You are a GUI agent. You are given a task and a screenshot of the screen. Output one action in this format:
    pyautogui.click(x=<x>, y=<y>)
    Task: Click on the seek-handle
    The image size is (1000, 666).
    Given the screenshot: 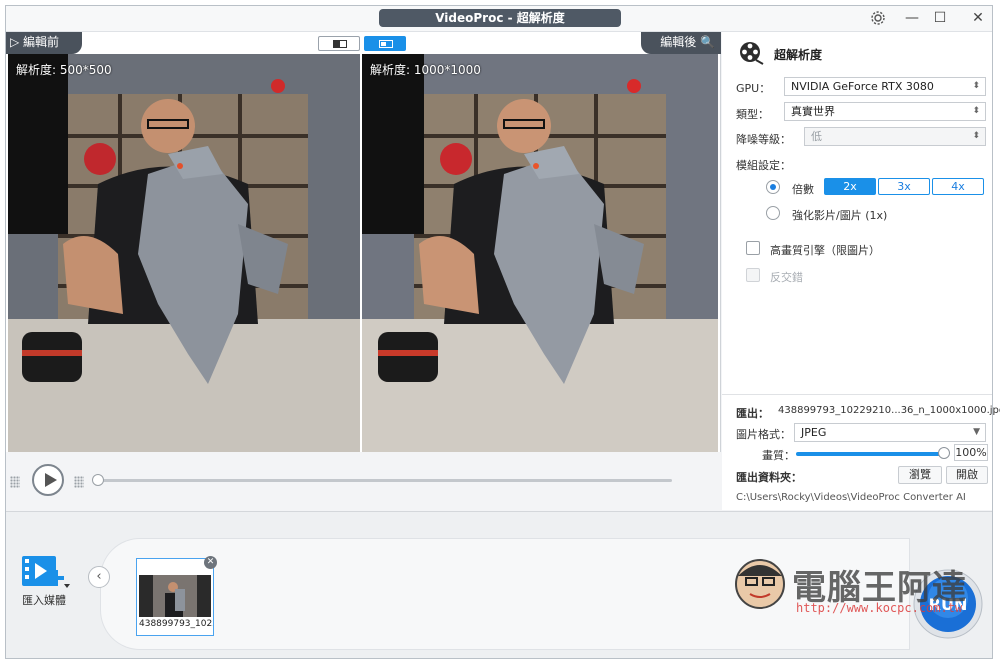 What is the action you would take?
    pyautogui.click(x=98, y=480)
    